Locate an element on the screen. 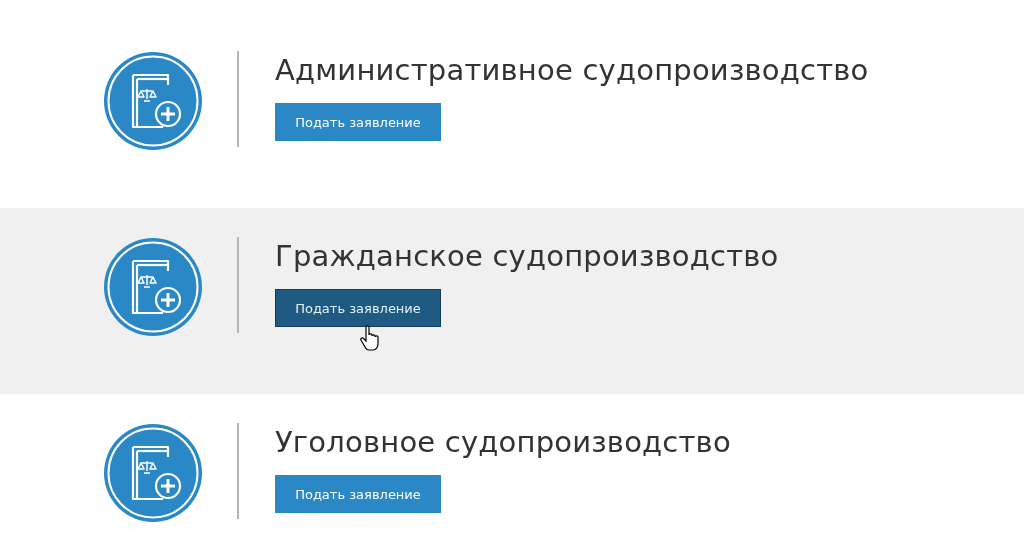  section-title: Административное судопроизводство is located at coordinates (572, 70).